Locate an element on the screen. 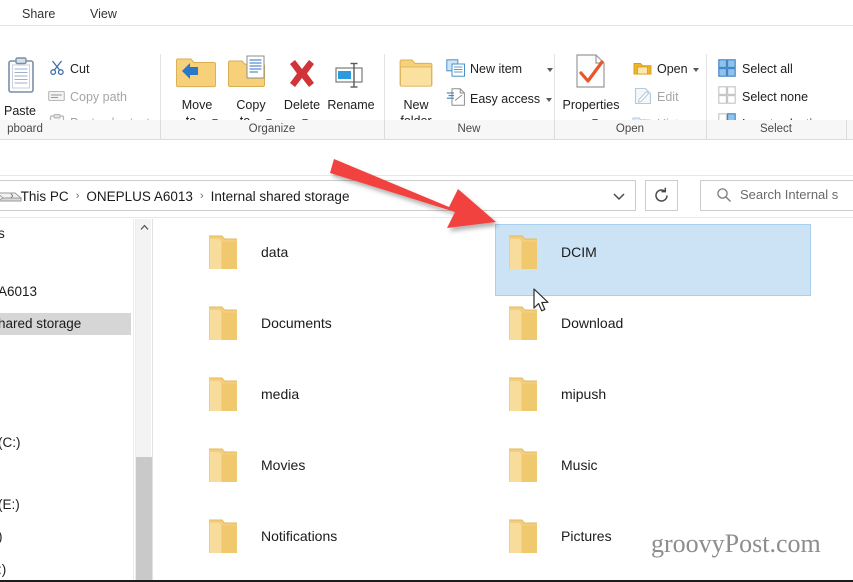  open-label: Open is located at coordinates (672, 69).